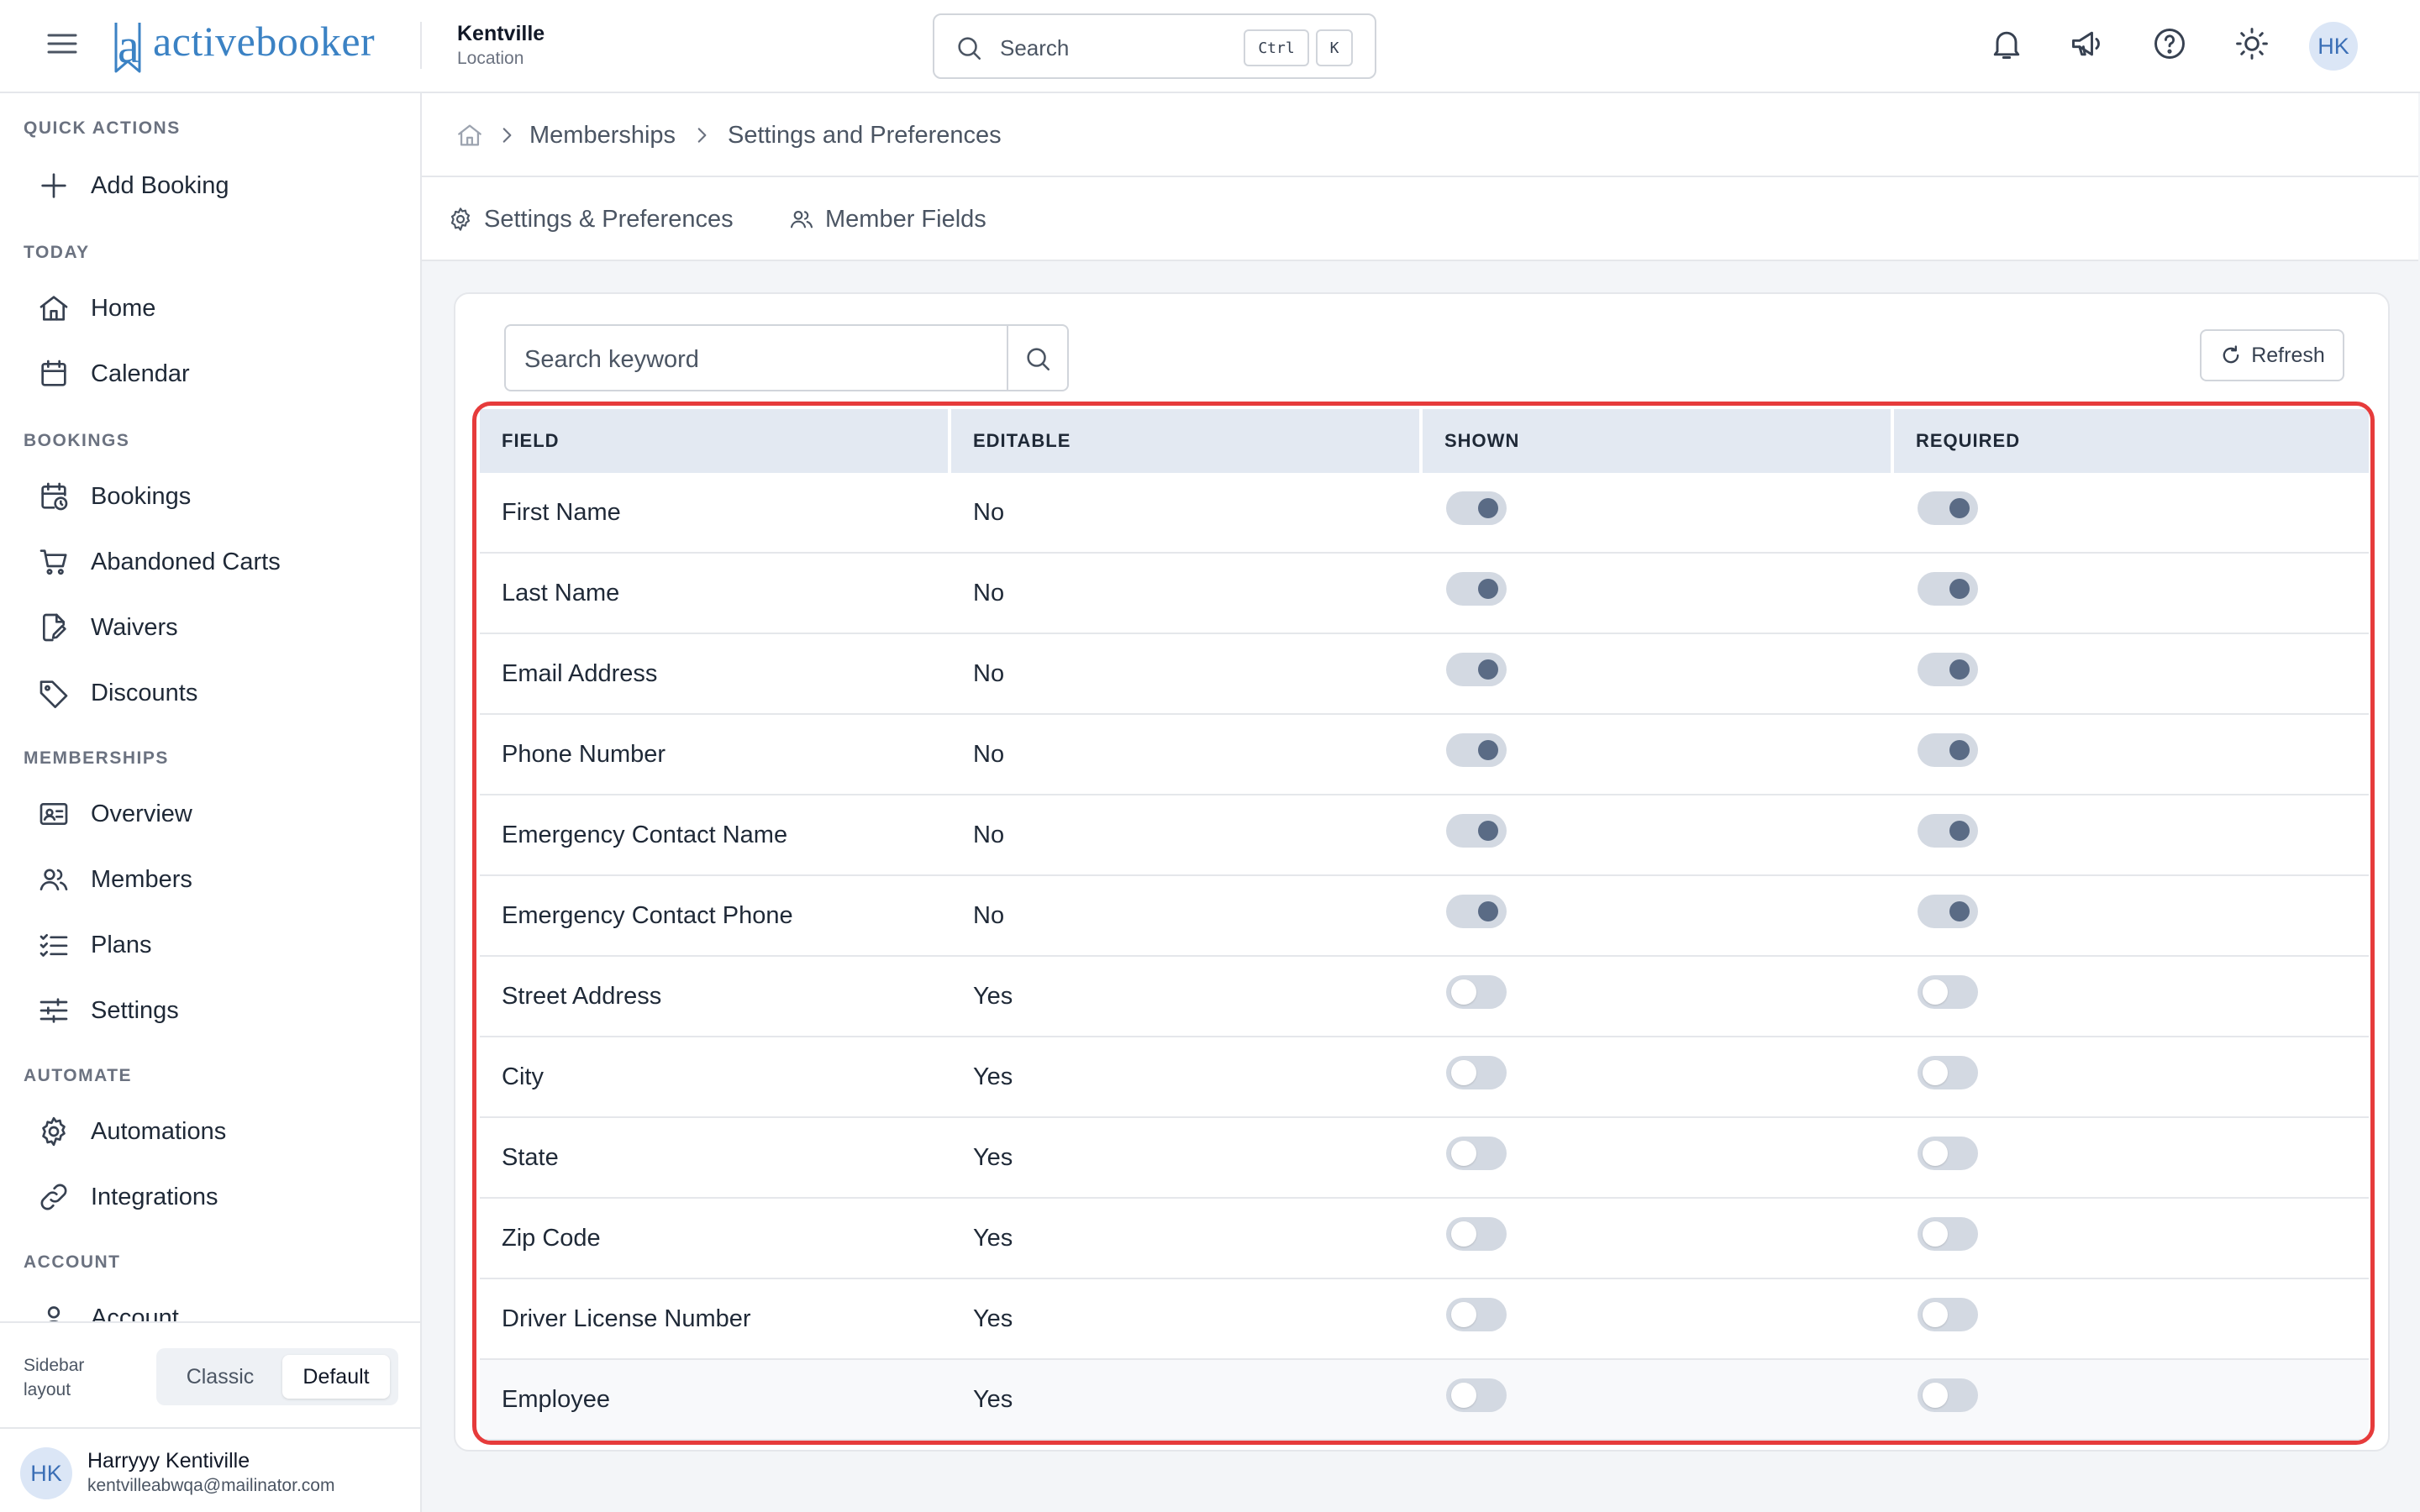 This screenshot has height=1512, width=2420. I want to click on global-search: Search Ctrl K, so click(1154, 46).